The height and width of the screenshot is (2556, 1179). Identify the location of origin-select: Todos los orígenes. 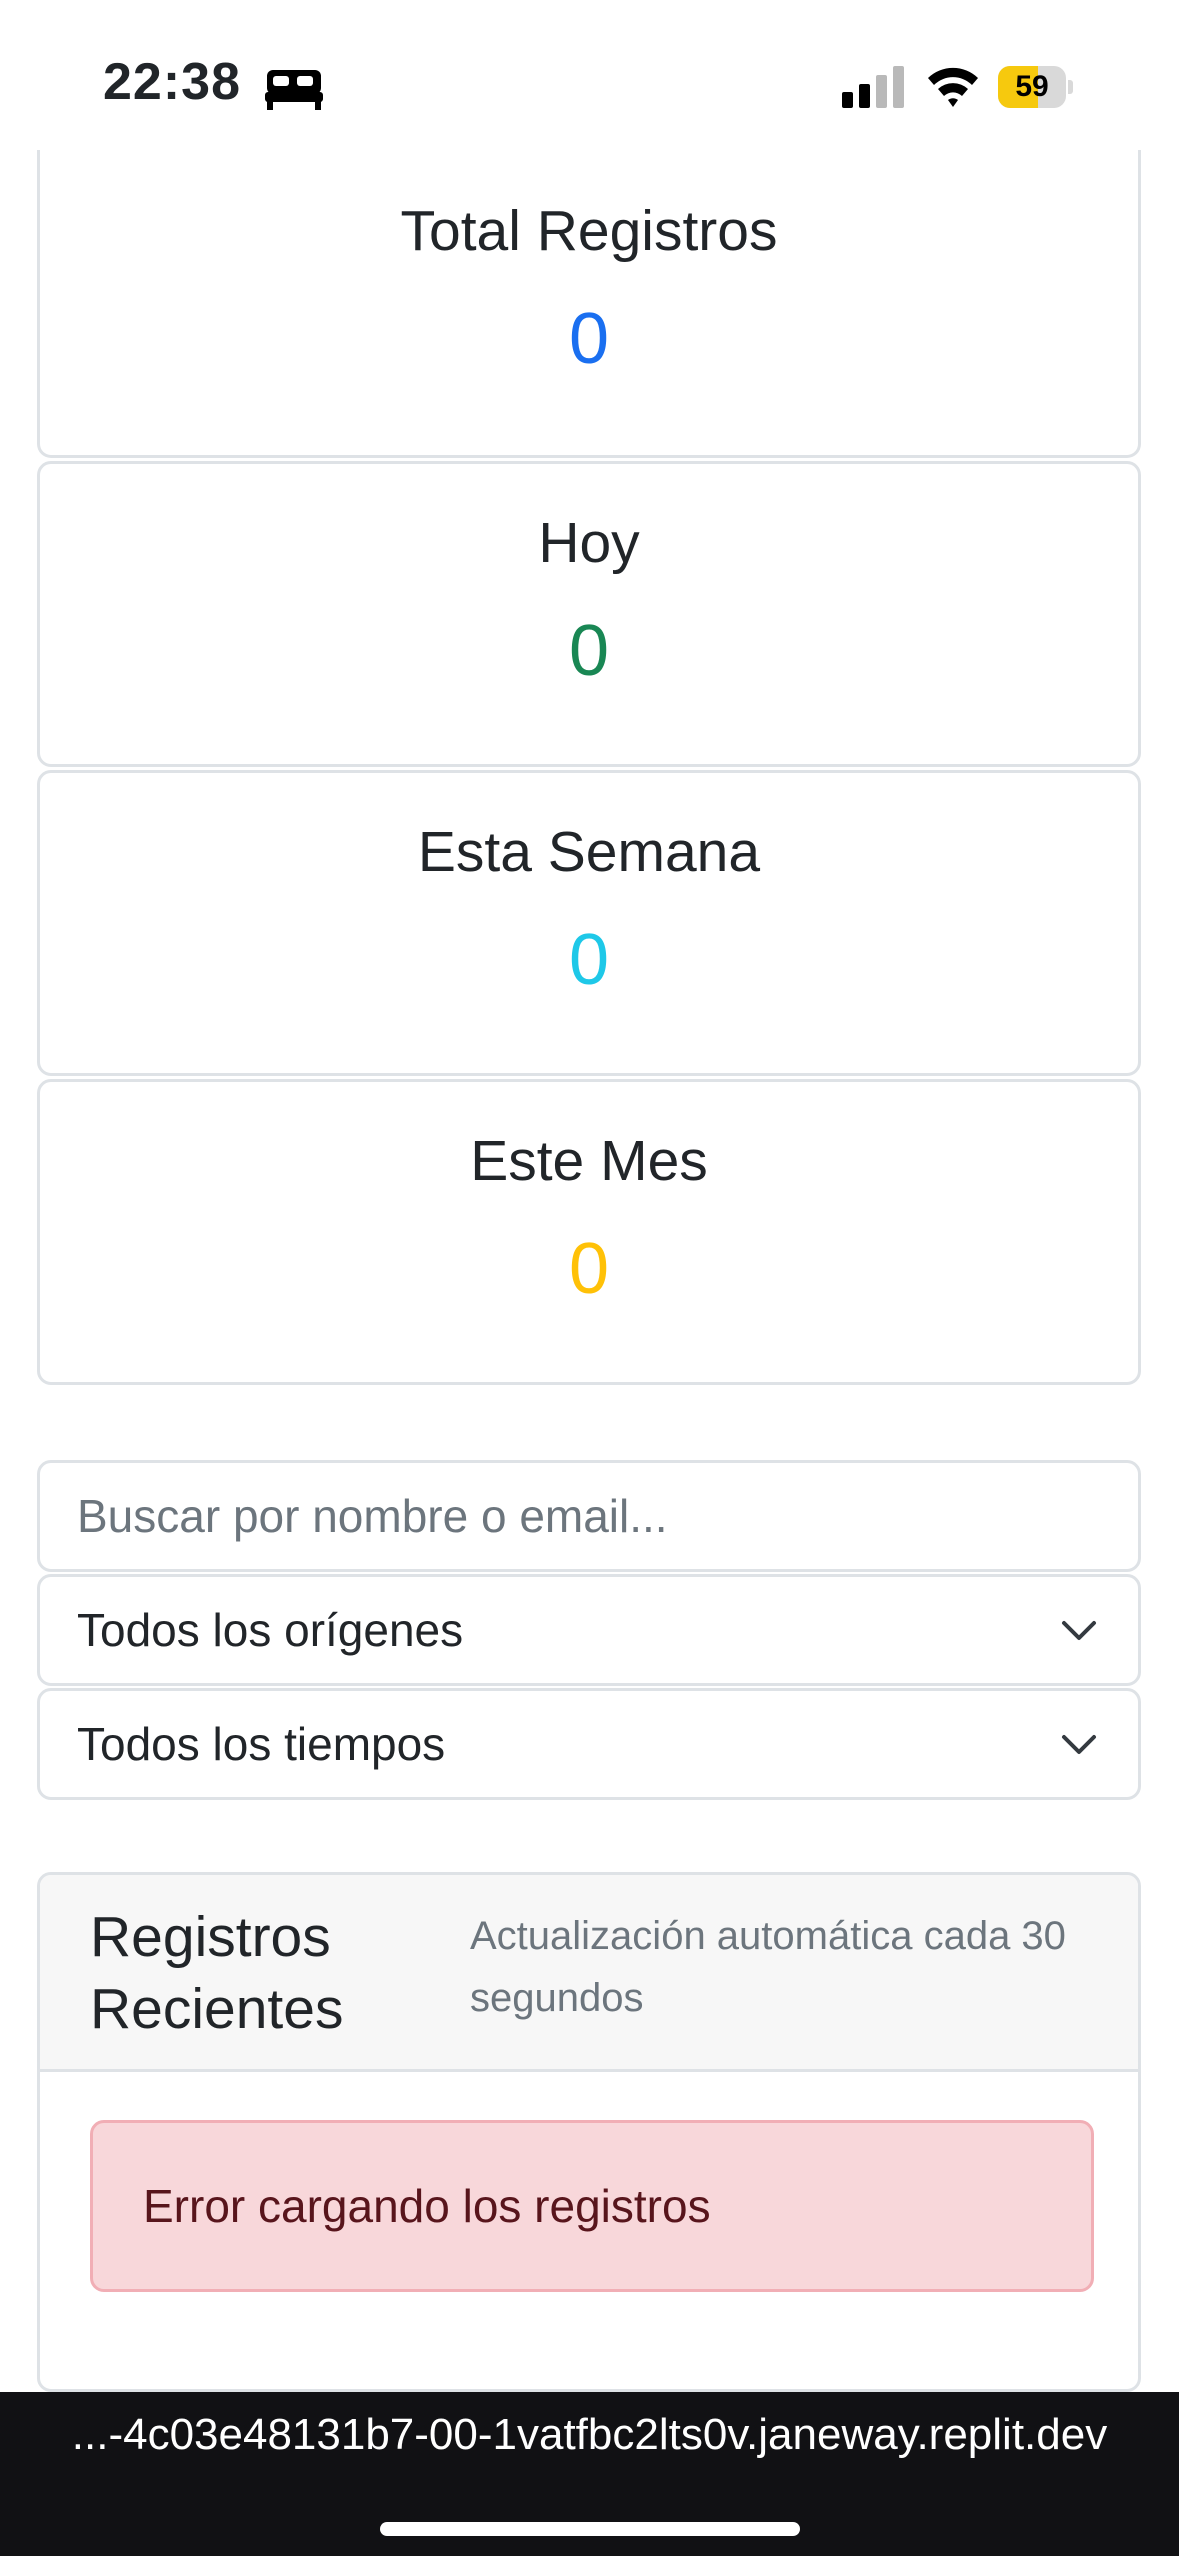
(589, 1630).